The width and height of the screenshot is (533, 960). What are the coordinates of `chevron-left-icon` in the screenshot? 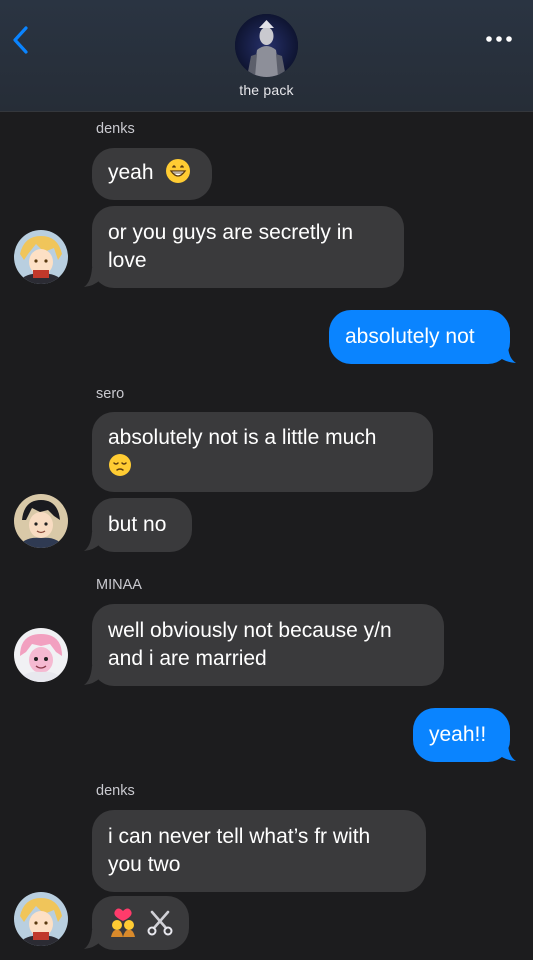 It's located at (20, 40).